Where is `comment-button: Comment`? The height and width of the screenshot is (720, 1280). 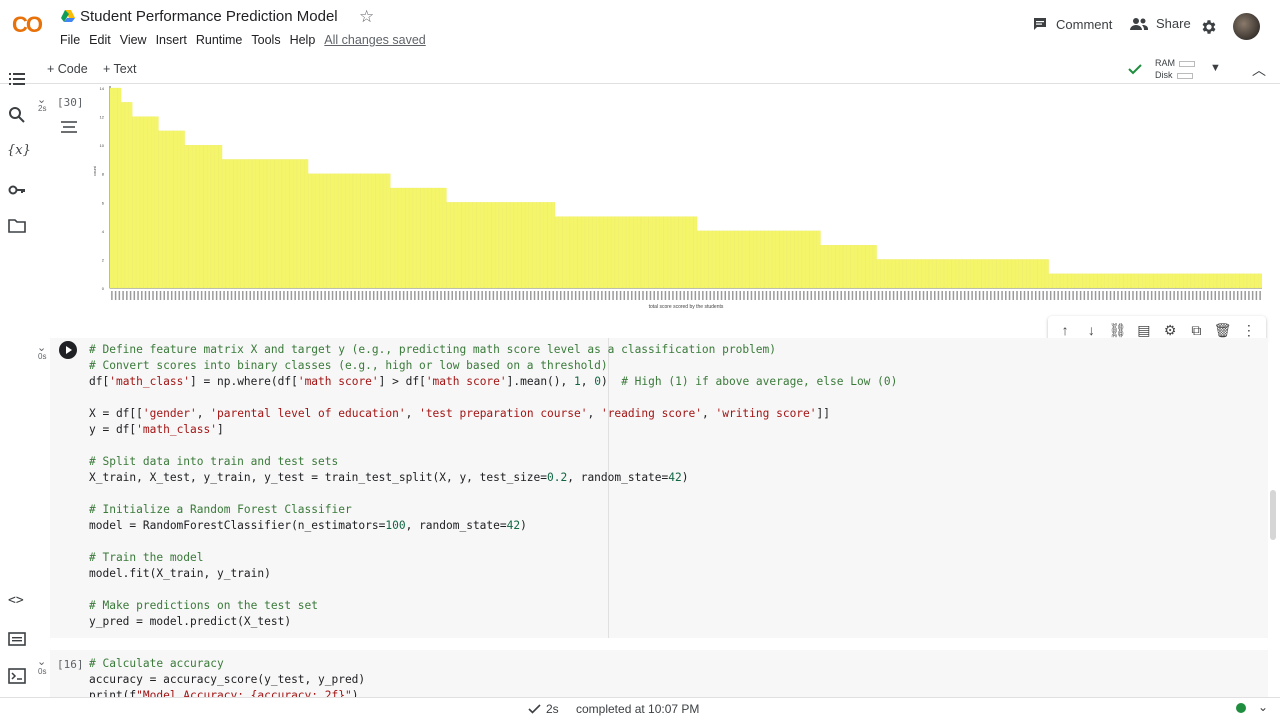 comment-button: Comment is located at coordinates (1072, 24).